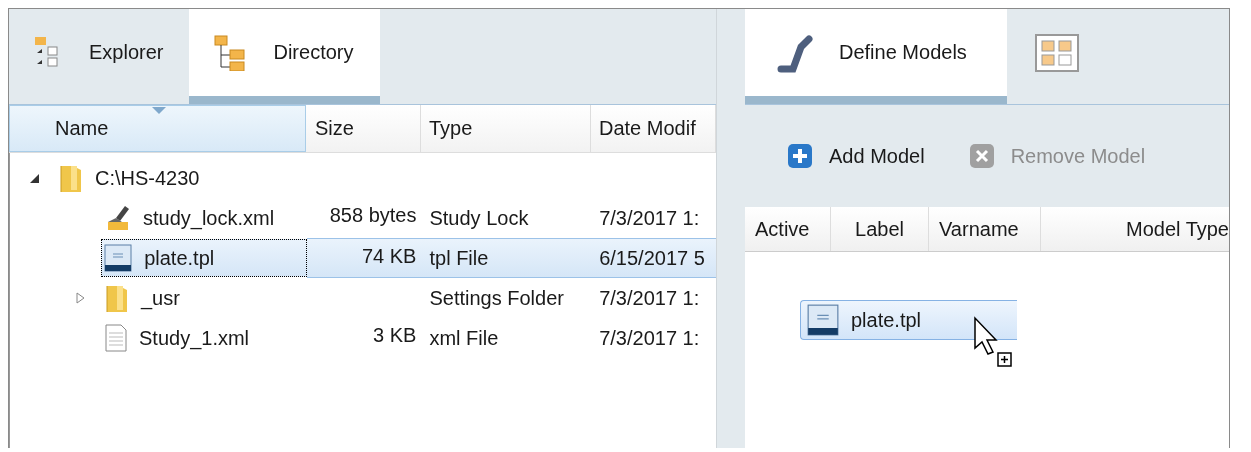 This screenshot has height=452, width=1251. What do you see at coordinates (1135, 229) in the screenshot?
I see `column-header: Model Type` at bounding box center [1135, 229].